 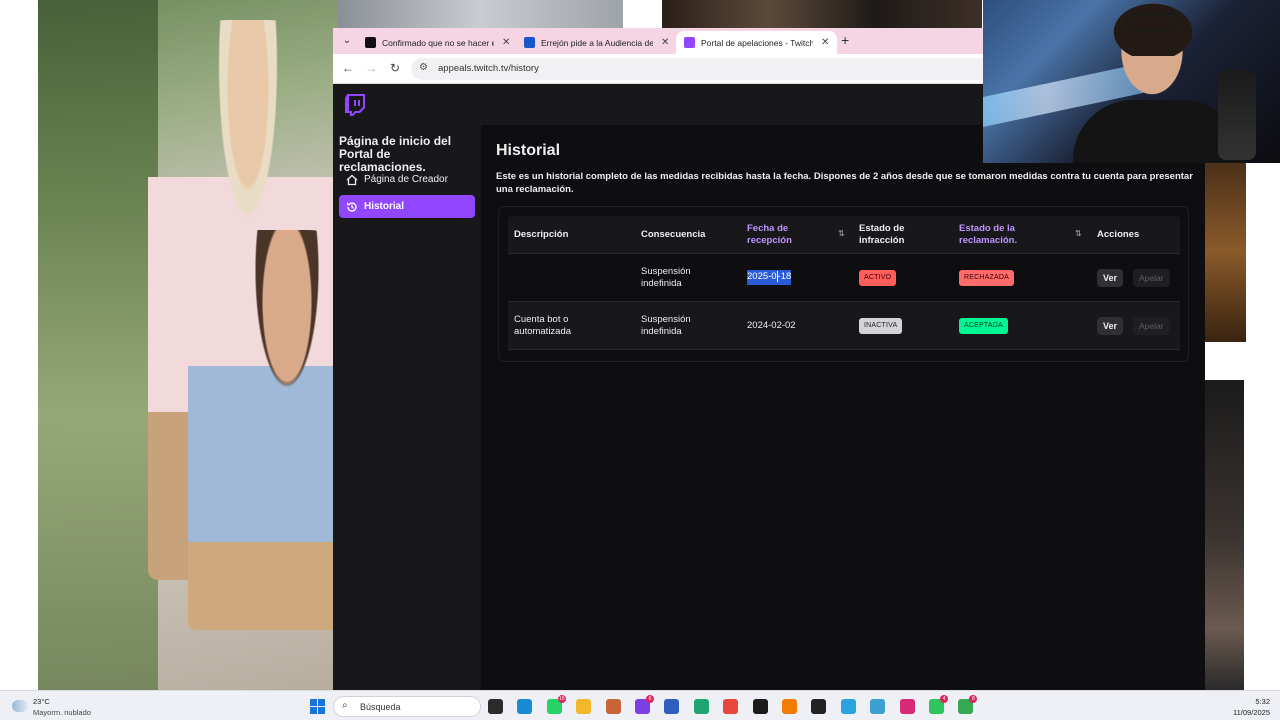 I want to click on microphone-icon, so click(x=1237, y=115).